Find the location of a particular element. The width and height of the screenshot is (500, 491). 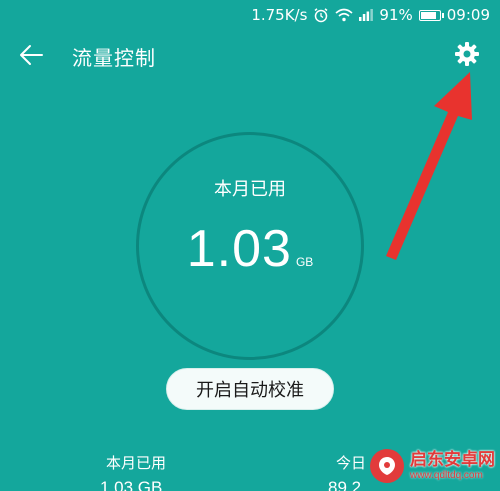

auto-calibrate-button: 开启自动校准 is located at coordinates (250, 389).